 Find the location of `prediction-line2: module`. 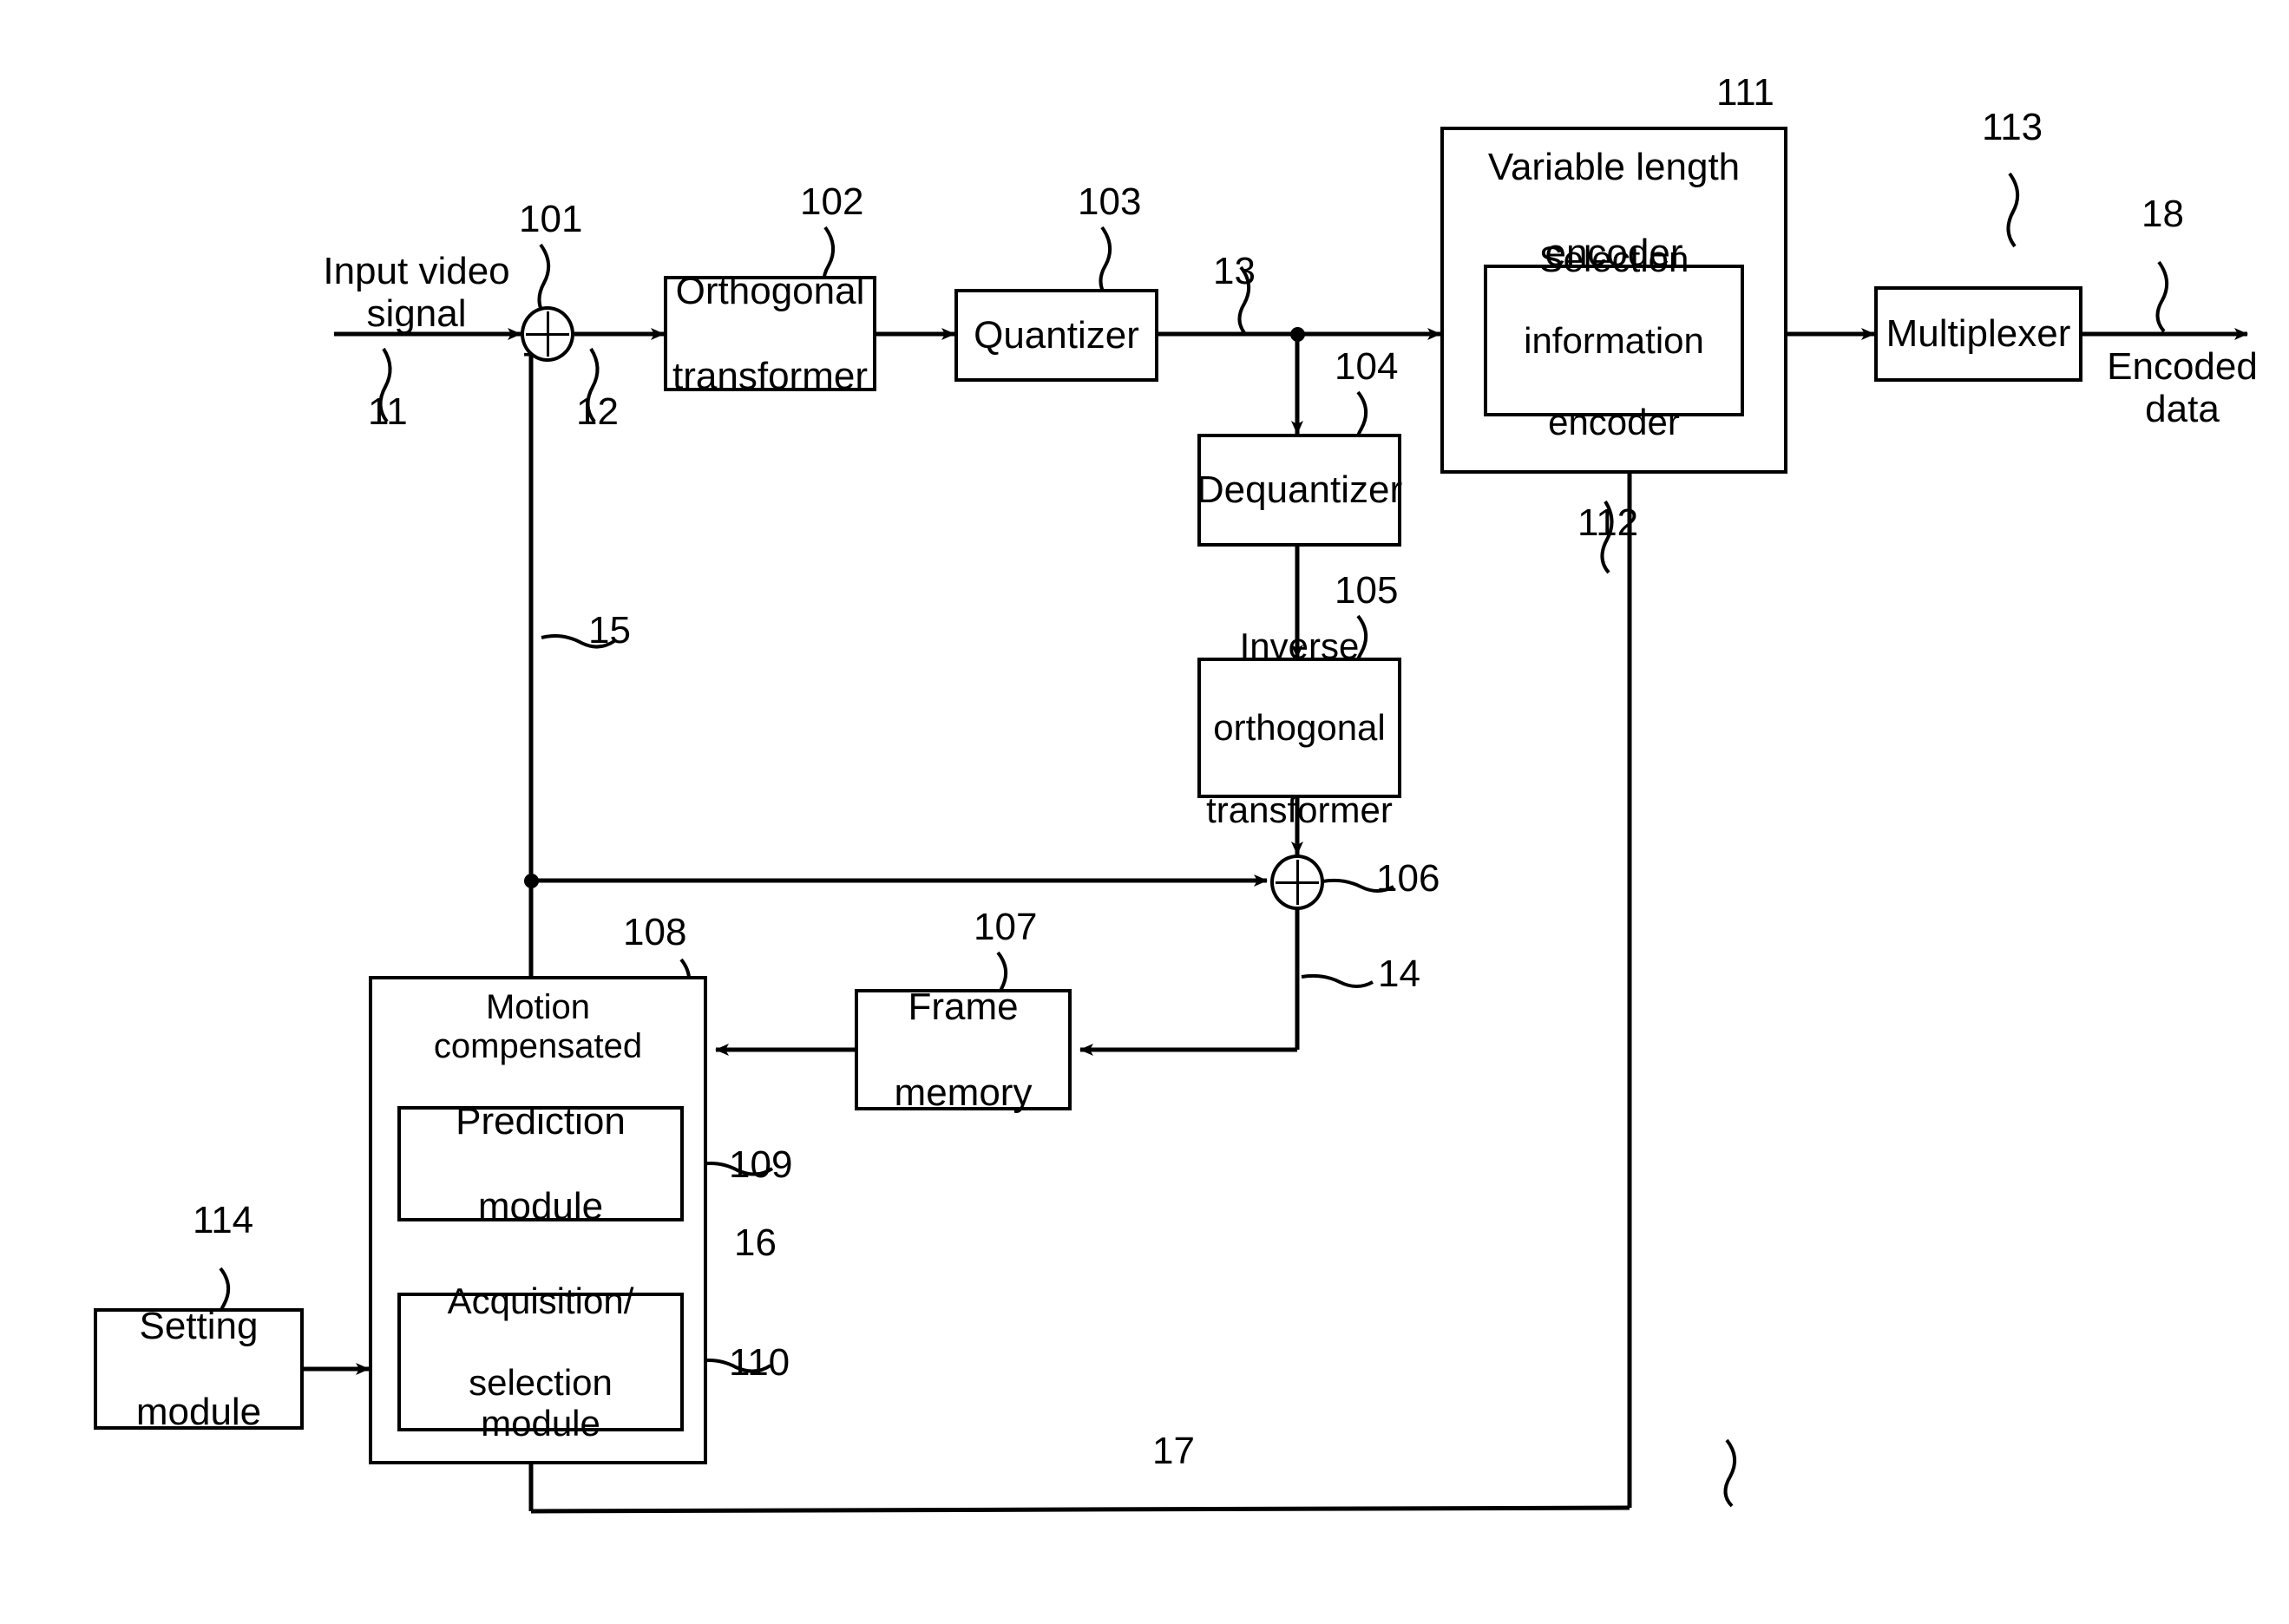

prediction-line2: module is located at coordinates (540, 1206).